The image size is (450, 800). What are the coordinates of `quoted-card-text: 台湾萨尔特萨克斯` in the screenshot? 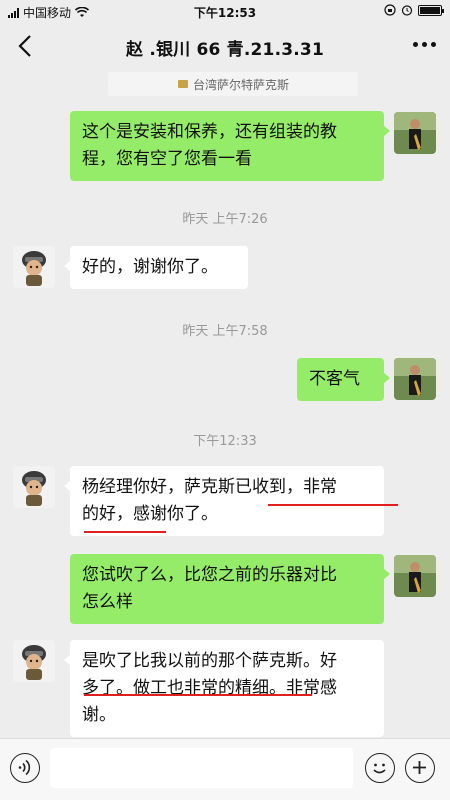 It's located at (240, 84).